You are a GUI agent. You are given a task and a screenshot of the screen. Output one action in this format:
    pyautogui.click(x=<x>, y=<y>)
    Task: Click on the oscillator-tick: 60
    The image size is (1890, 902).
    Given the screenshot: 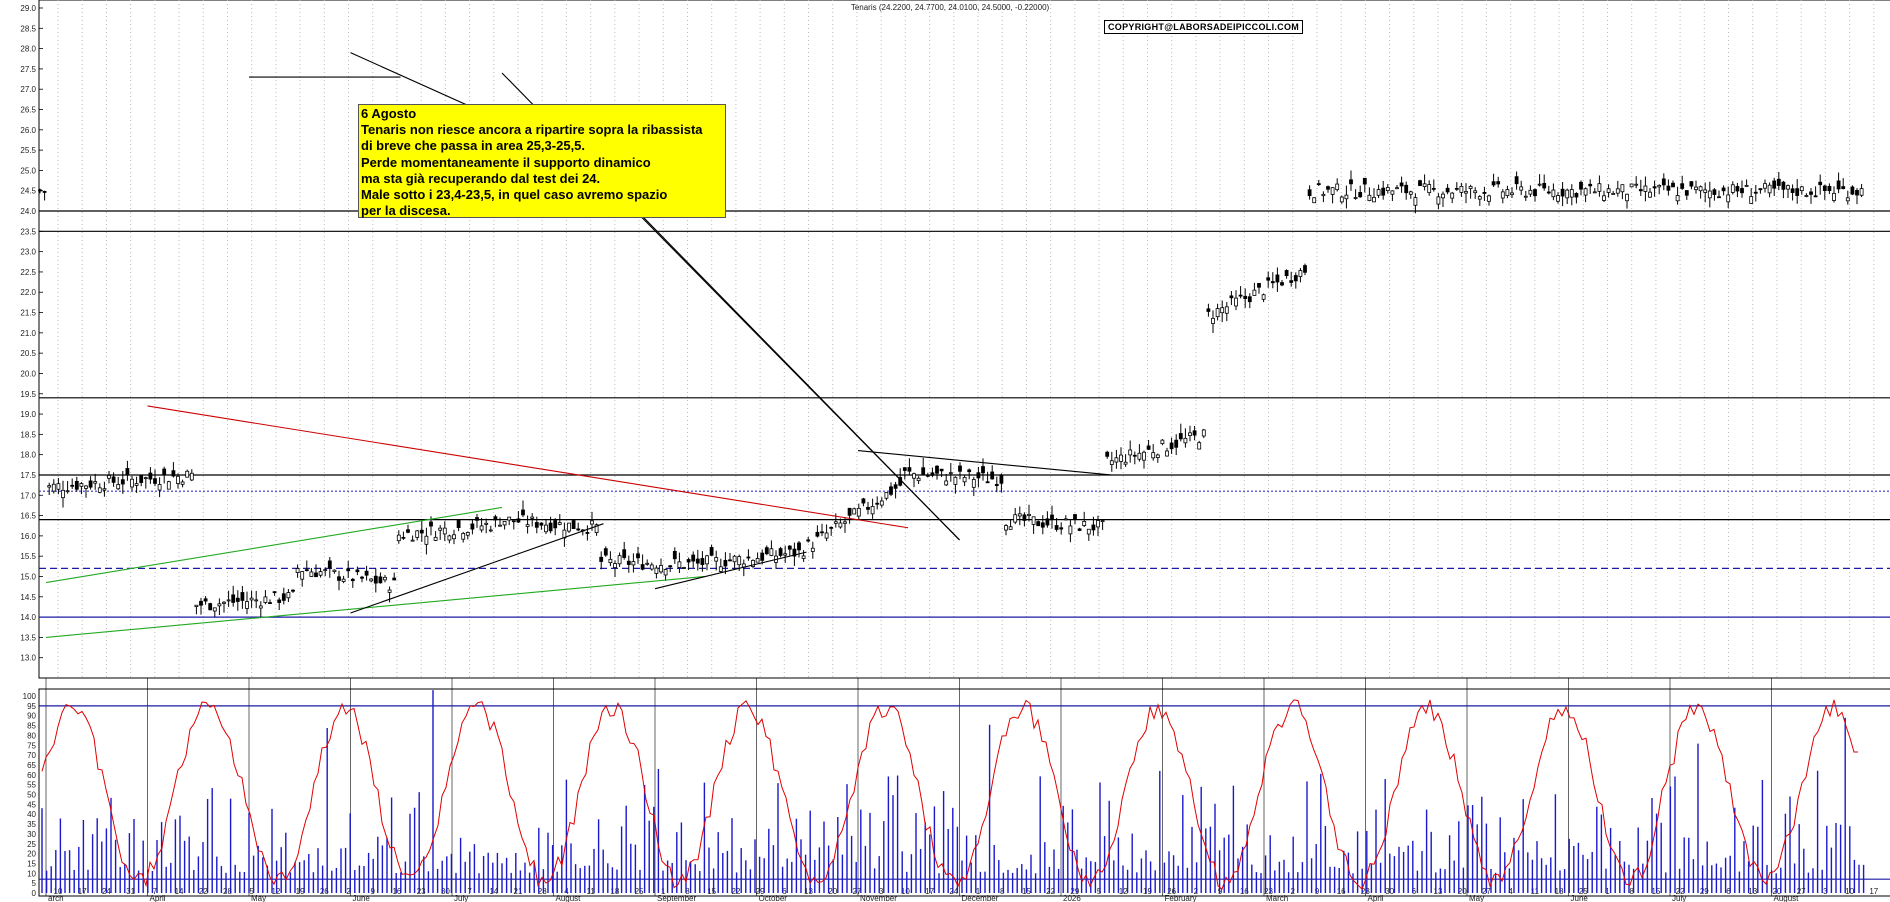 What is the action you would take?
    pyautogui.click(x=31, y=775)
    